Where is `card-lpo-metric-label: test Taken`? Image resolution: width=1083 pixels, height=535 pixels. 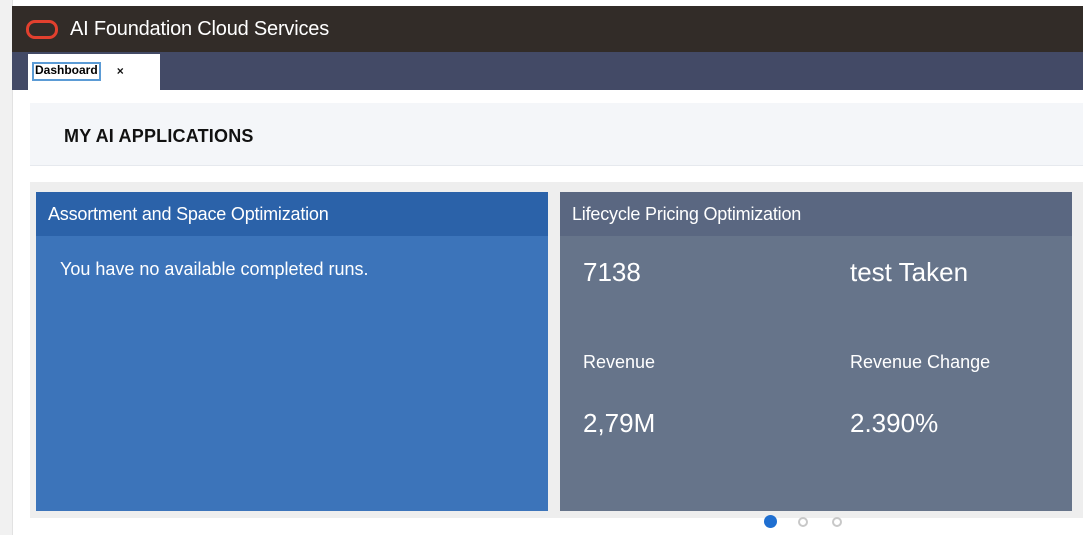 card-lpo-metric-label: test Taken is located at coordinates (909, 272).